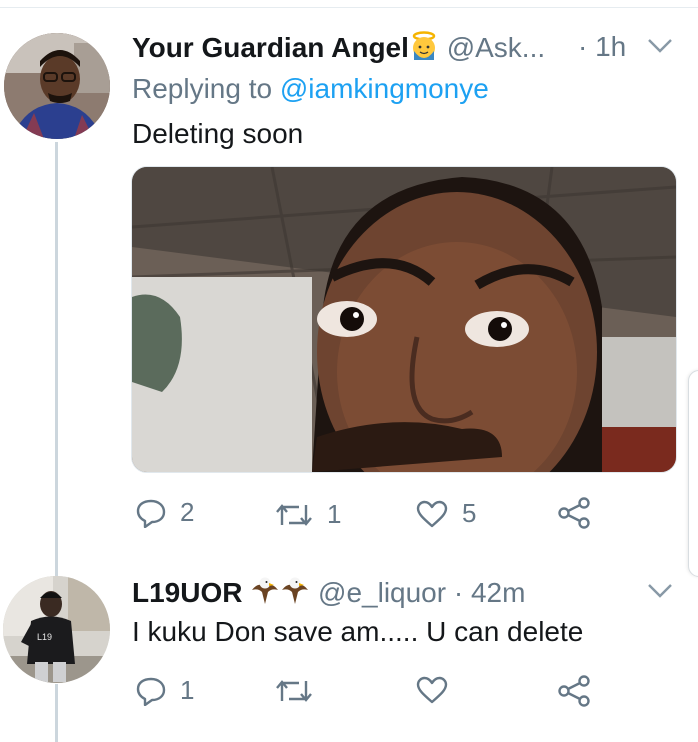  Describe the element at coordinates (44, 637) in the screenshot. I see `svg-text: L19` at that location.